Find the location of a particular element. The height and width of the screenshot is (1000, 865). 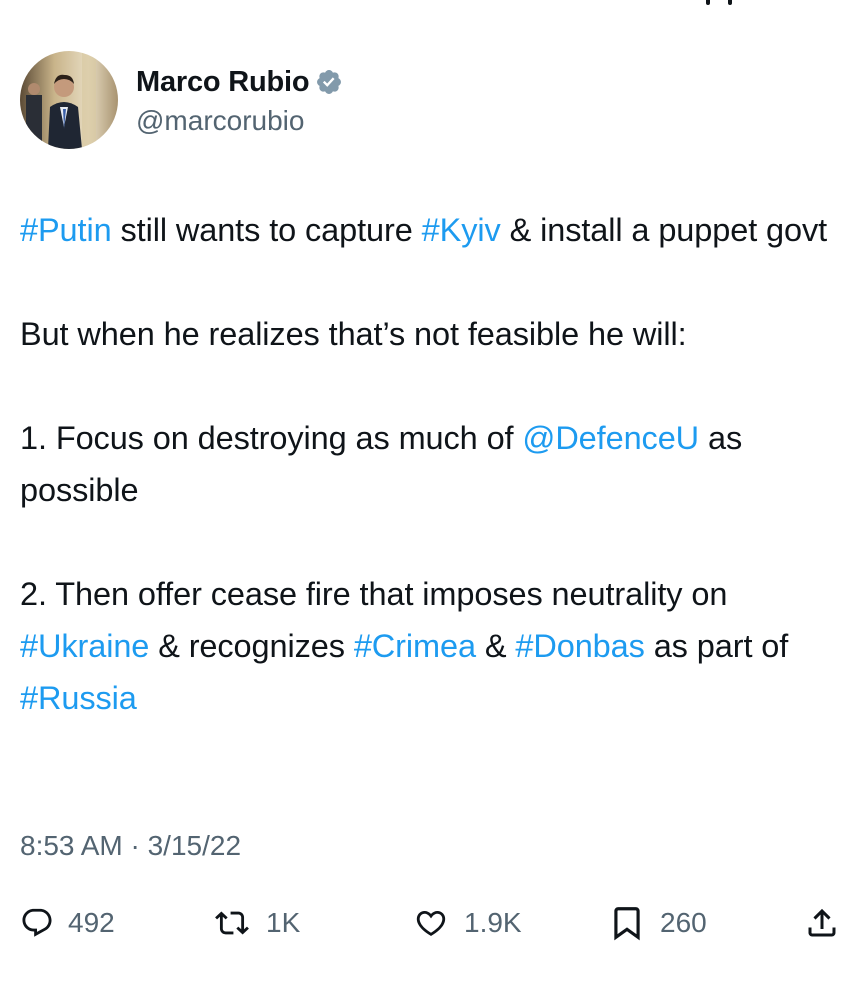

tweet-text-segment: & is located at coordinates (495, 646).